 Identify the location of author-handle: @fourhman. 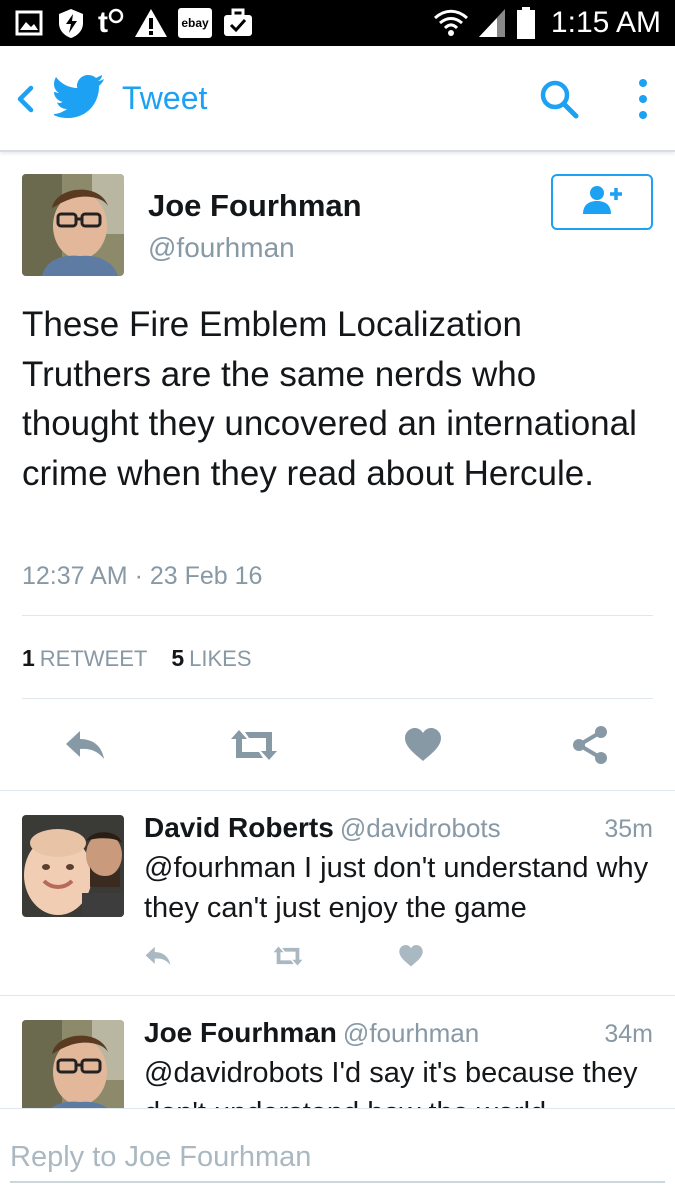
(221, 248).